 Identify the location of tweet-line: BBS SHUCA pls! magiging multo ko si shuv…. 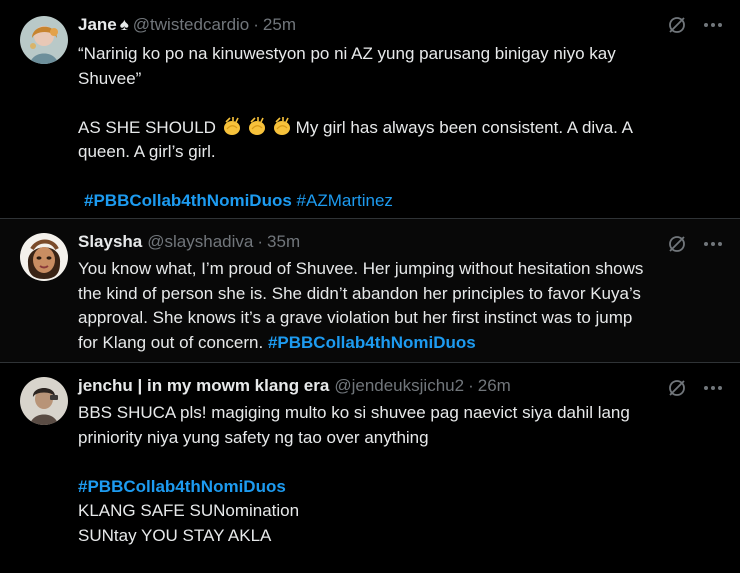
(354, 412).